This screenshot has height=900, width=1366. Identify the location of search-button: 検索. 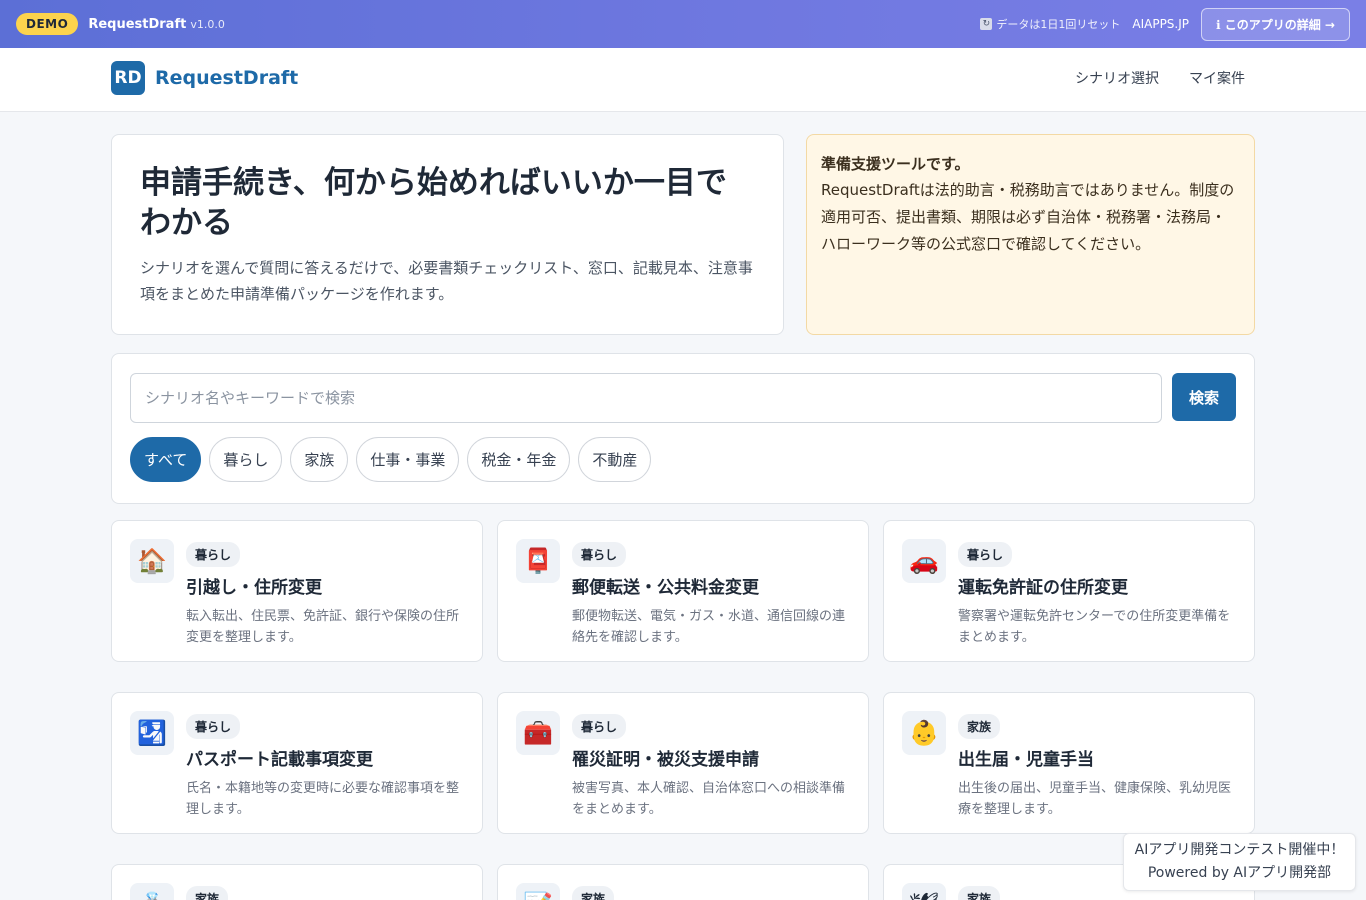
(1204, 397).